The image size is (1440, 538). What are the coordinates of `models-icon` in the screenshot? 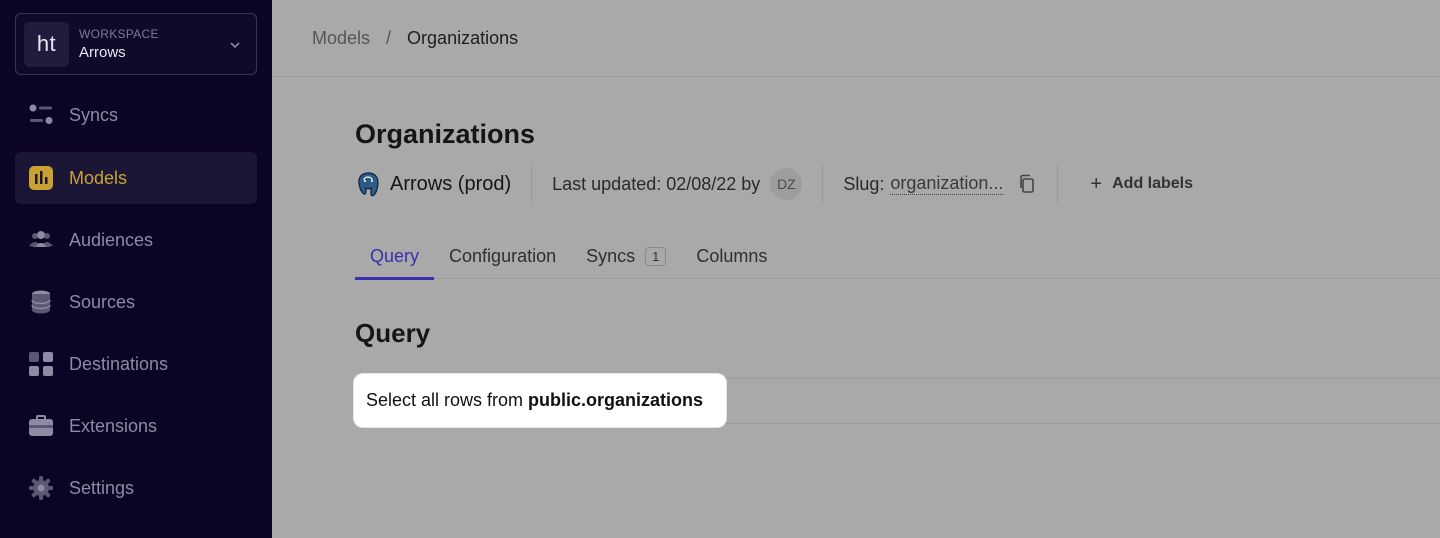 It's located at (41, 178).